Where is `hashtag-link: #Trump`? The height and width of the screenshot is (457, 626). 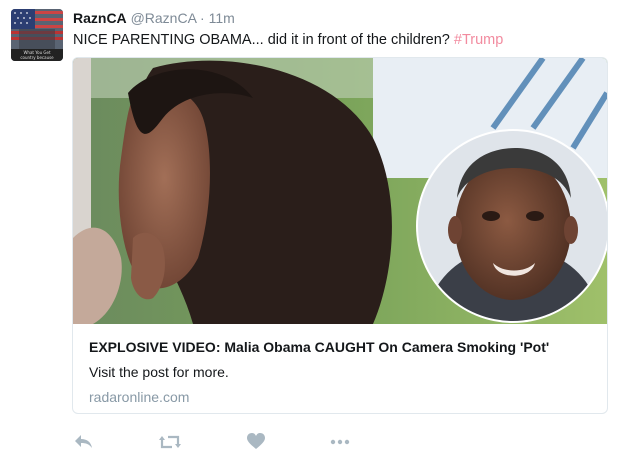 hashtag-link: #Trump is located at coordinates (478, 40).